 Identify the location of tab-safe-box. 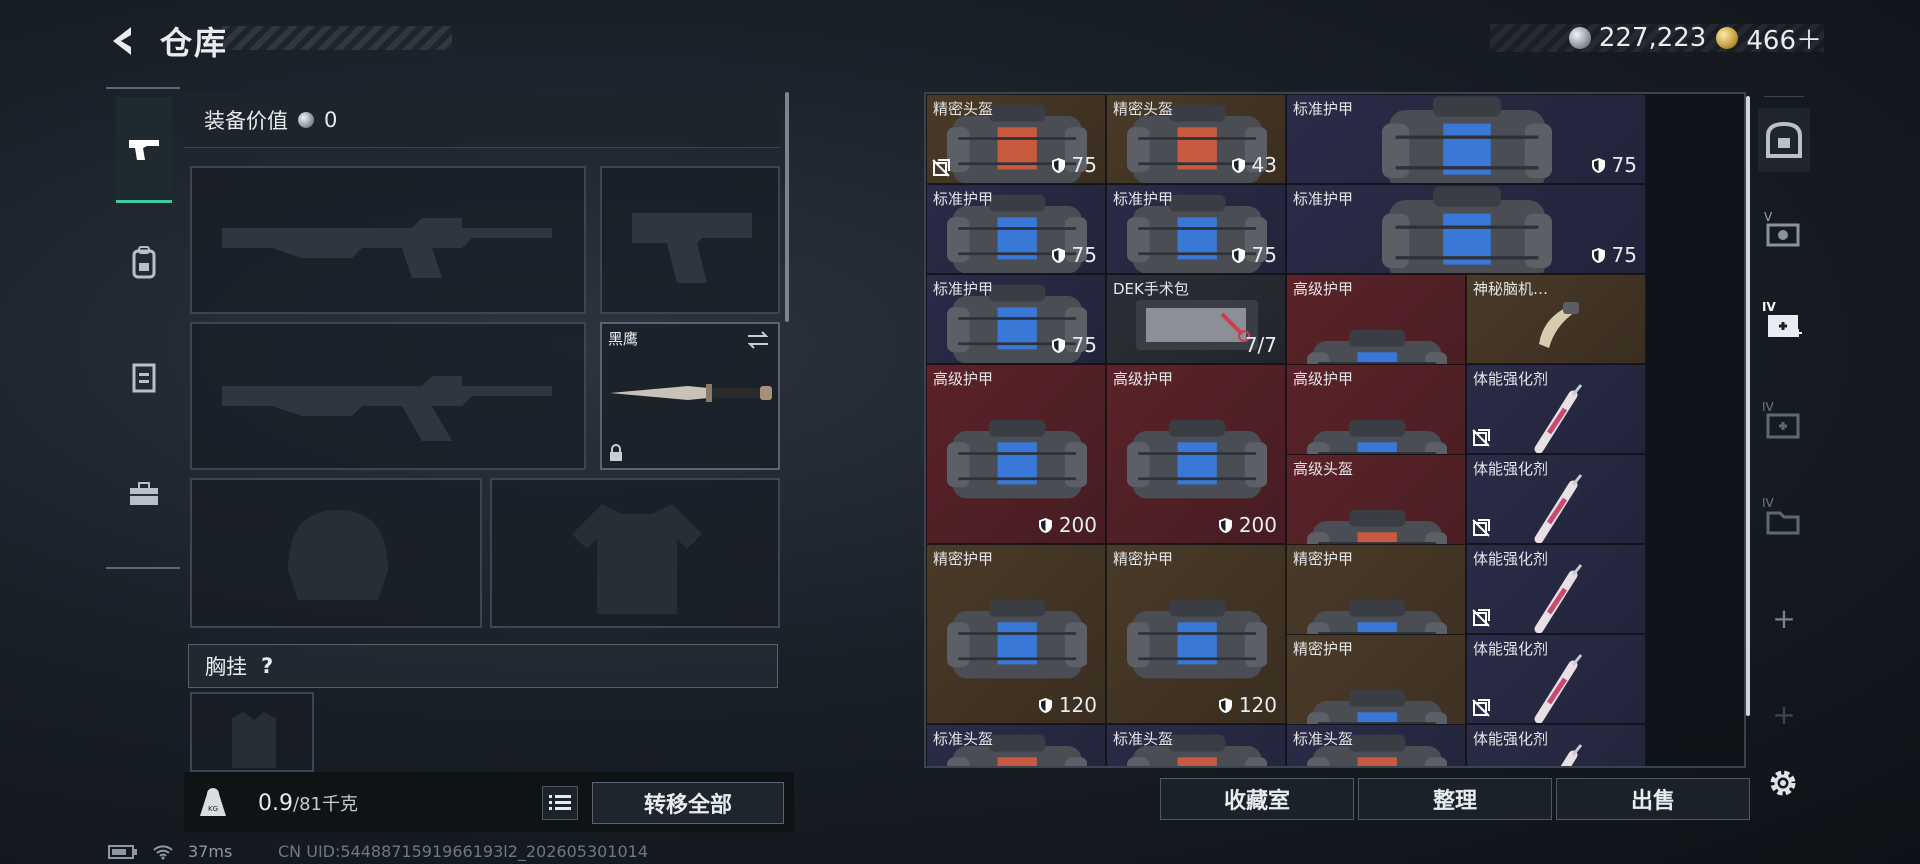
(1784, 140).